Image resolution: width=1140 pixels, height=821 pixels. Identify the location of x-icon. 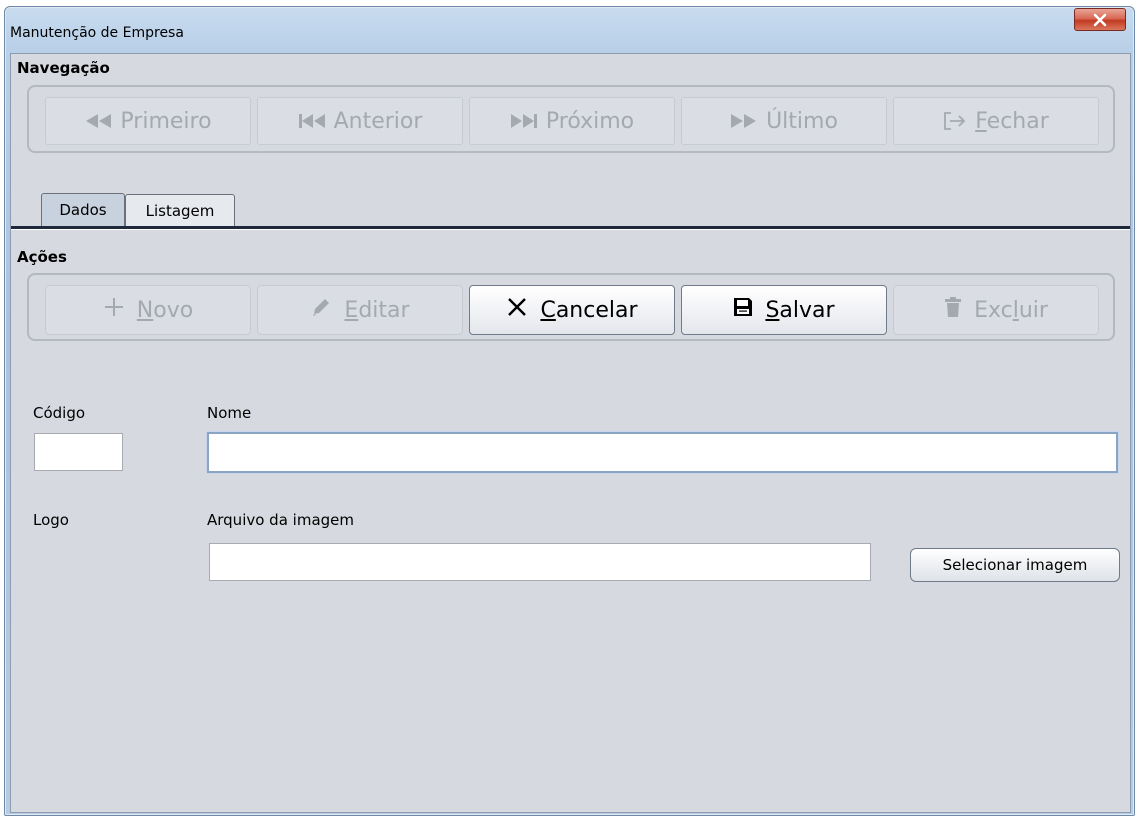
(517, 310).